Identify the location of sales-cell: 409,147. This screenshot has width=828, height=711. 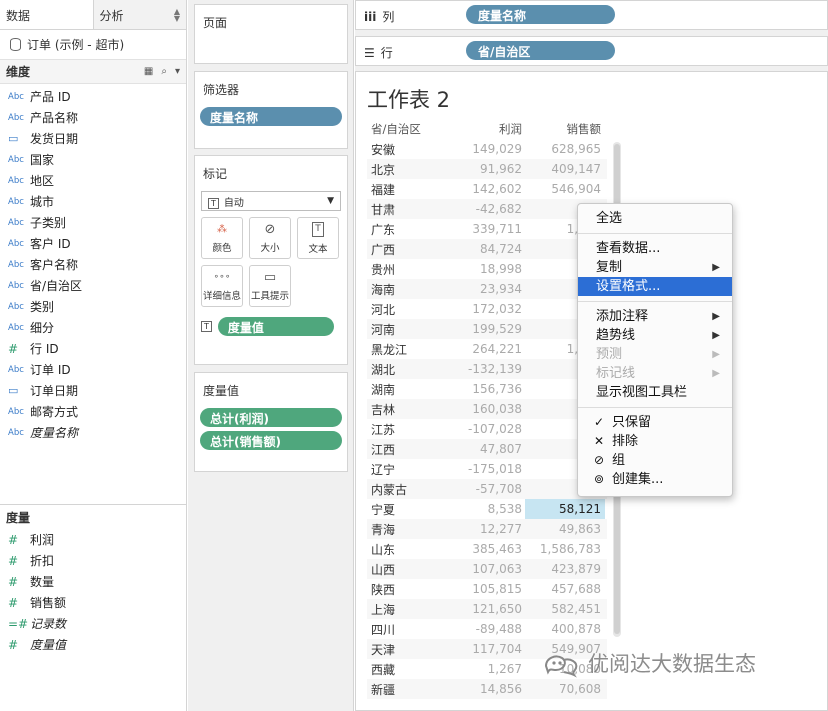
(565, 169).